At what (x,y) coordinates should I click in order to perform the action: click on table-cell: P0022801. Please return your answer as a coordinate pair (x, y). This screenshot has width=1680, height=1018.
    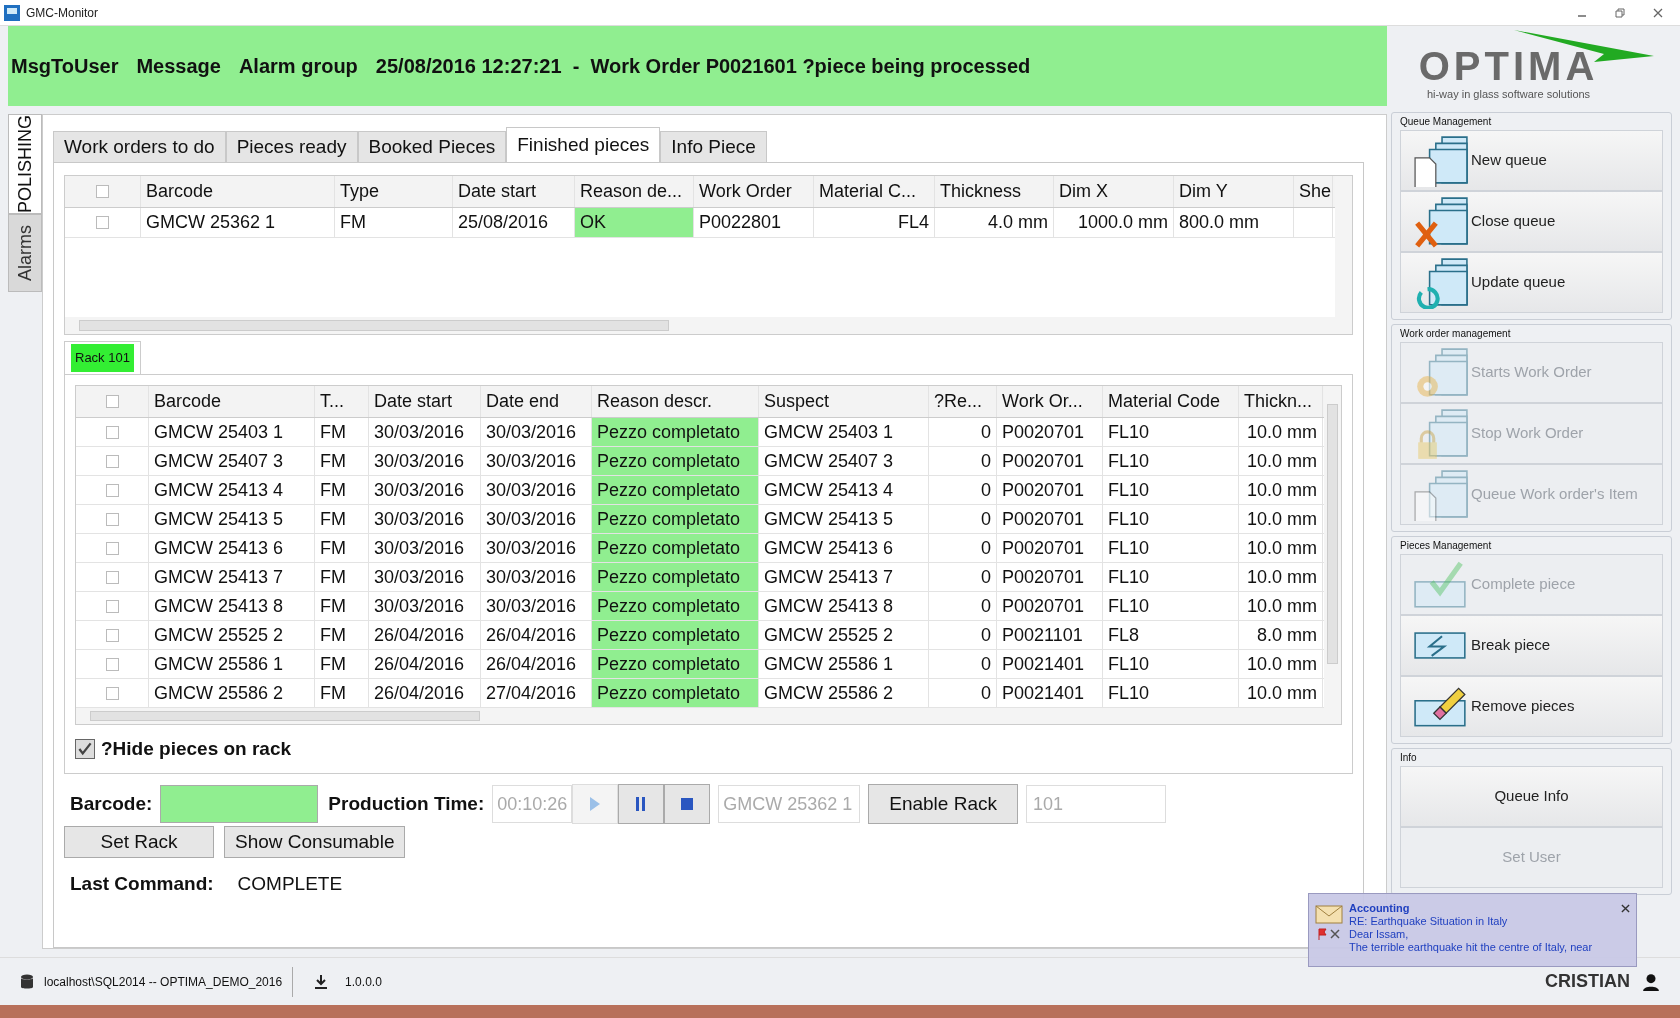
    Looking at the image, I should click on (754, 222).